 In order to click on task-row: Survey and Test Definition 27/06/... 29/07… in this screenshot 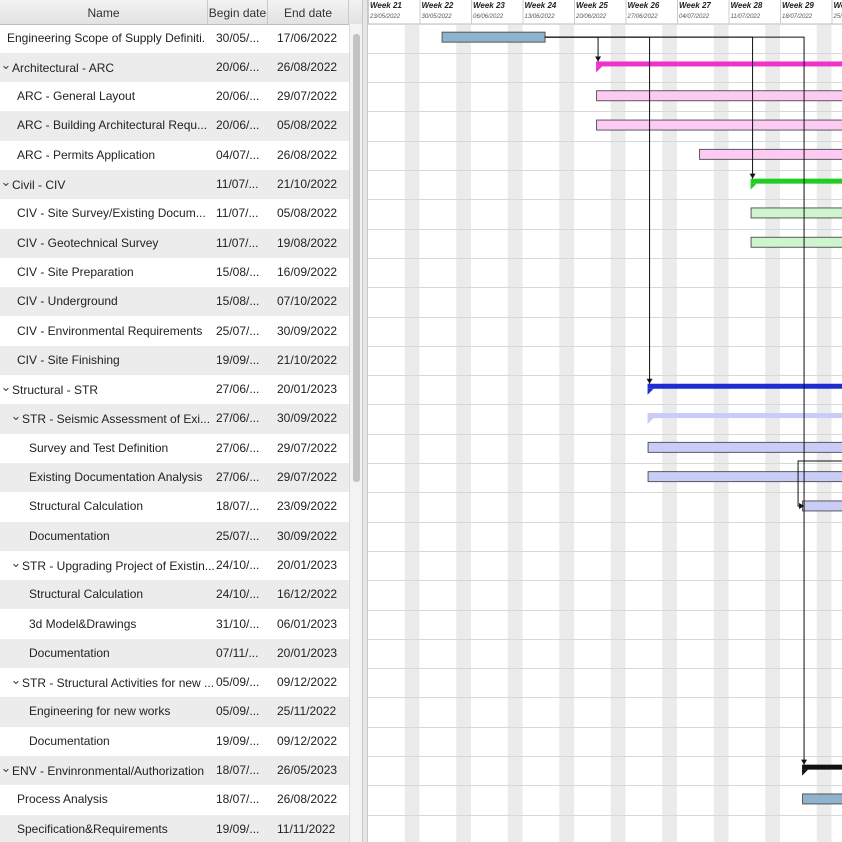, I will do `click(174, 448)`.